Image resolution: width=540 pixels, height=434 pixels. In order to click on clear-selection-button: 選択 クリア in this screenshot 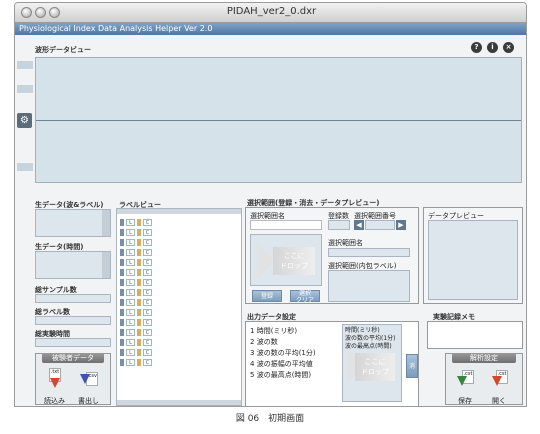, I will do `click(305, 296)`.